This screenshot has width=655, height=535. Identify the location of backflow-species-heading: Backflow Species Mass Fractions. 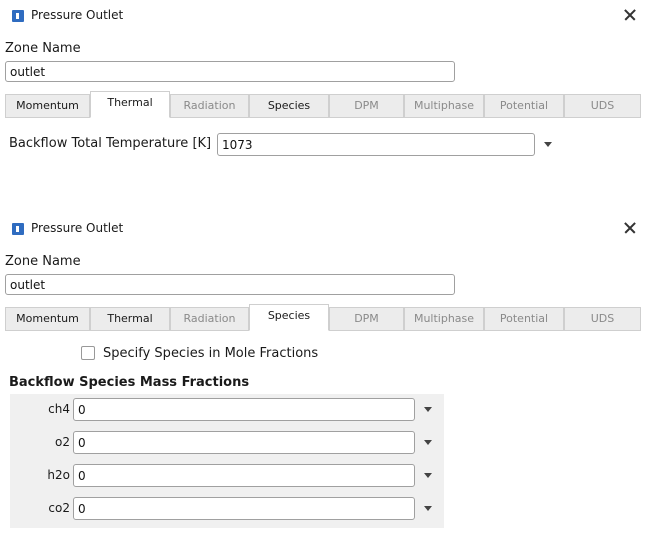
(129, 382).